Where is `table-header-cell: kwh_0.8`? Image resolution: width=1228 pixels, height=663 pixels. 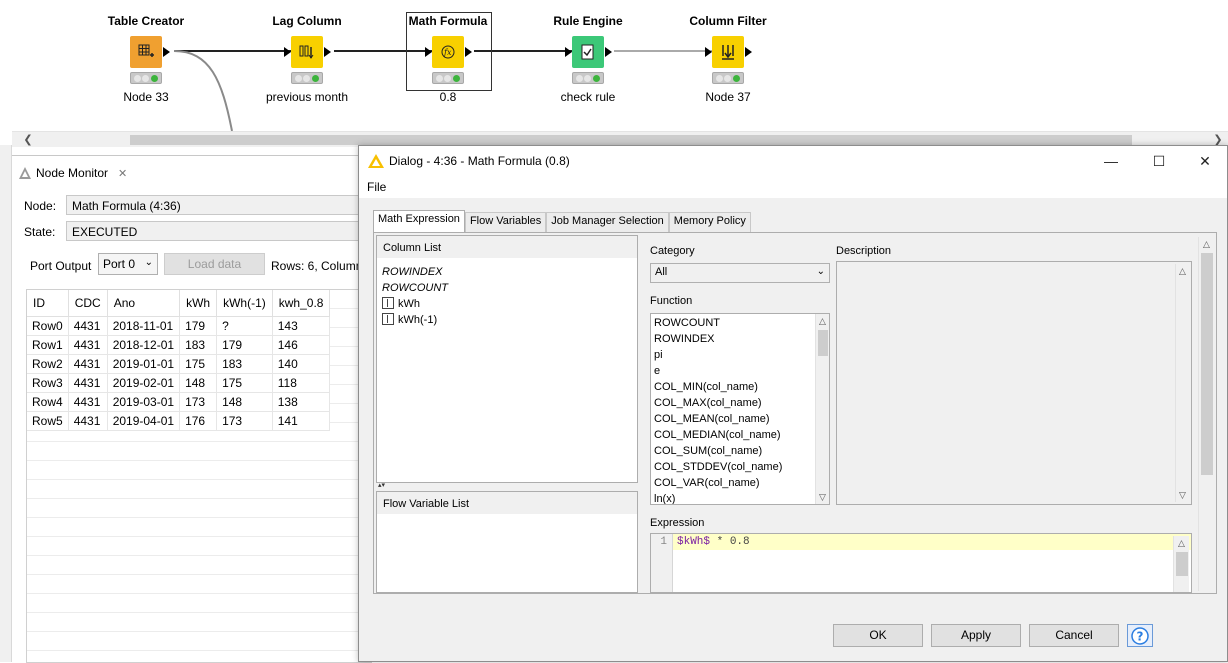
table-header-cell: kwh_0.8 is located at coordinates (301, 303).